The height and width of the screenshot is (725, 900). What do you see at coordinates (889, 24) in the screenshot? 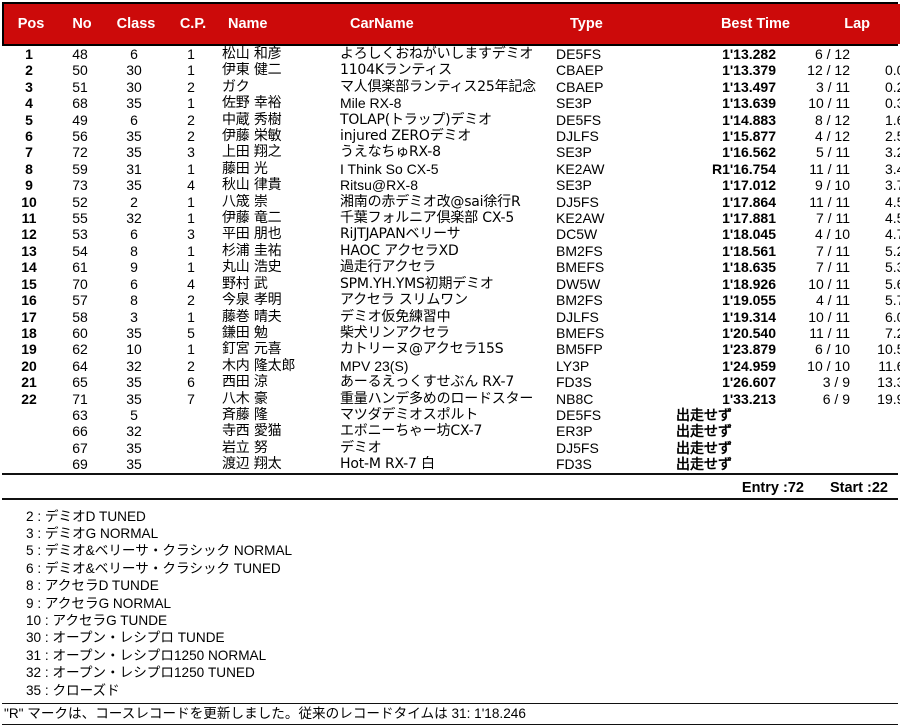
I see `column-header-gap: Gap` at bounding box center [889, 24].